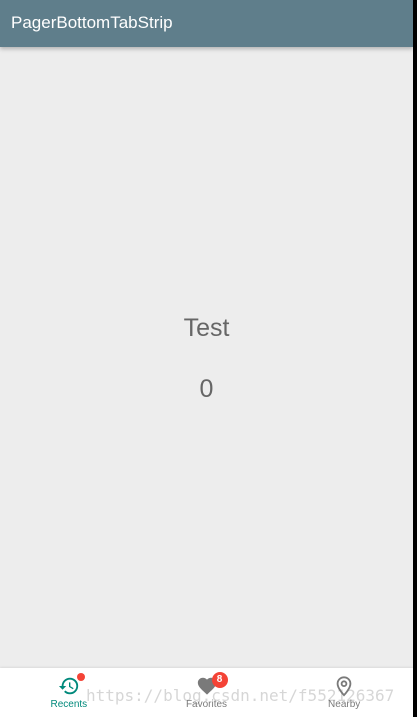 The width and height of the screenshot is (417, 717). Describe the element at coordinates (415, 358) in the screenshot. I see `screen-edge` at that location.